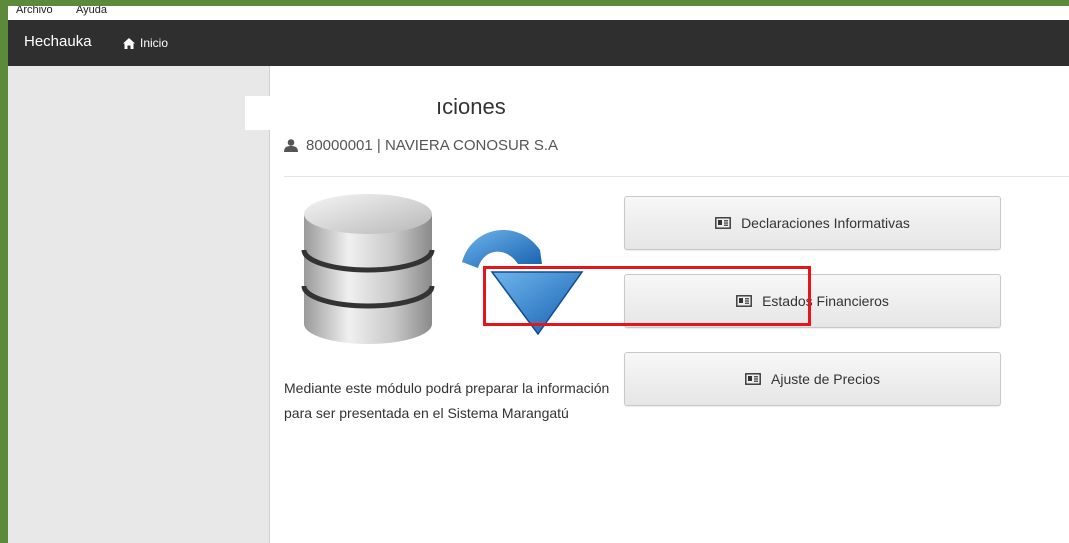 This screenshot has width=1069, height=543. Describe the element at coordinates (91, 11) in the screenshot. I see `menu-ayuda: Ayuda` at that location.